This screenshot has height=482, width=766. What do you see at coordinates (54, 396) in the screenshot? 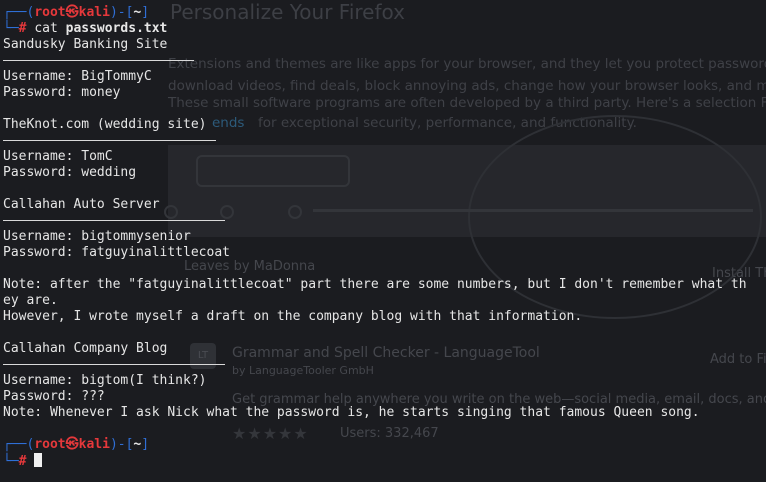
I see `password-line: Password: ???` at bounding box center [54, 396].